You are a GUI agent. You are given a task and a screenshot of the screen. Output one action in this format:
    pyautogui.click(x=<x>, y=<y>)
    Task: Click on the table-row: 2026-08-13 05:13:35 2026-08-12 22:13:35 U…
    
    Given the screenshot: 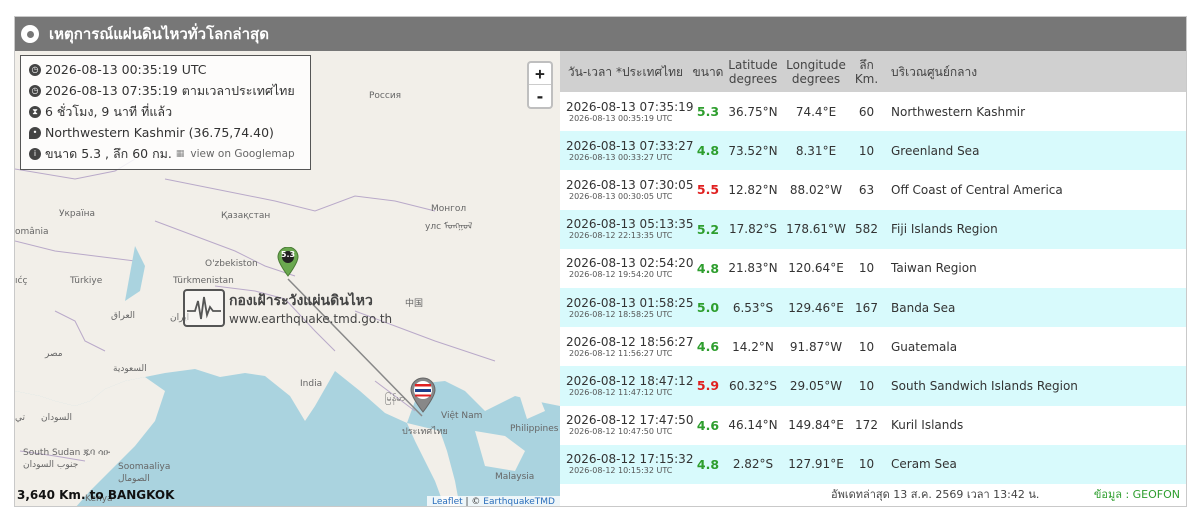 What is the action you would take?
    pyautogui.click(x=873, y=229)
    